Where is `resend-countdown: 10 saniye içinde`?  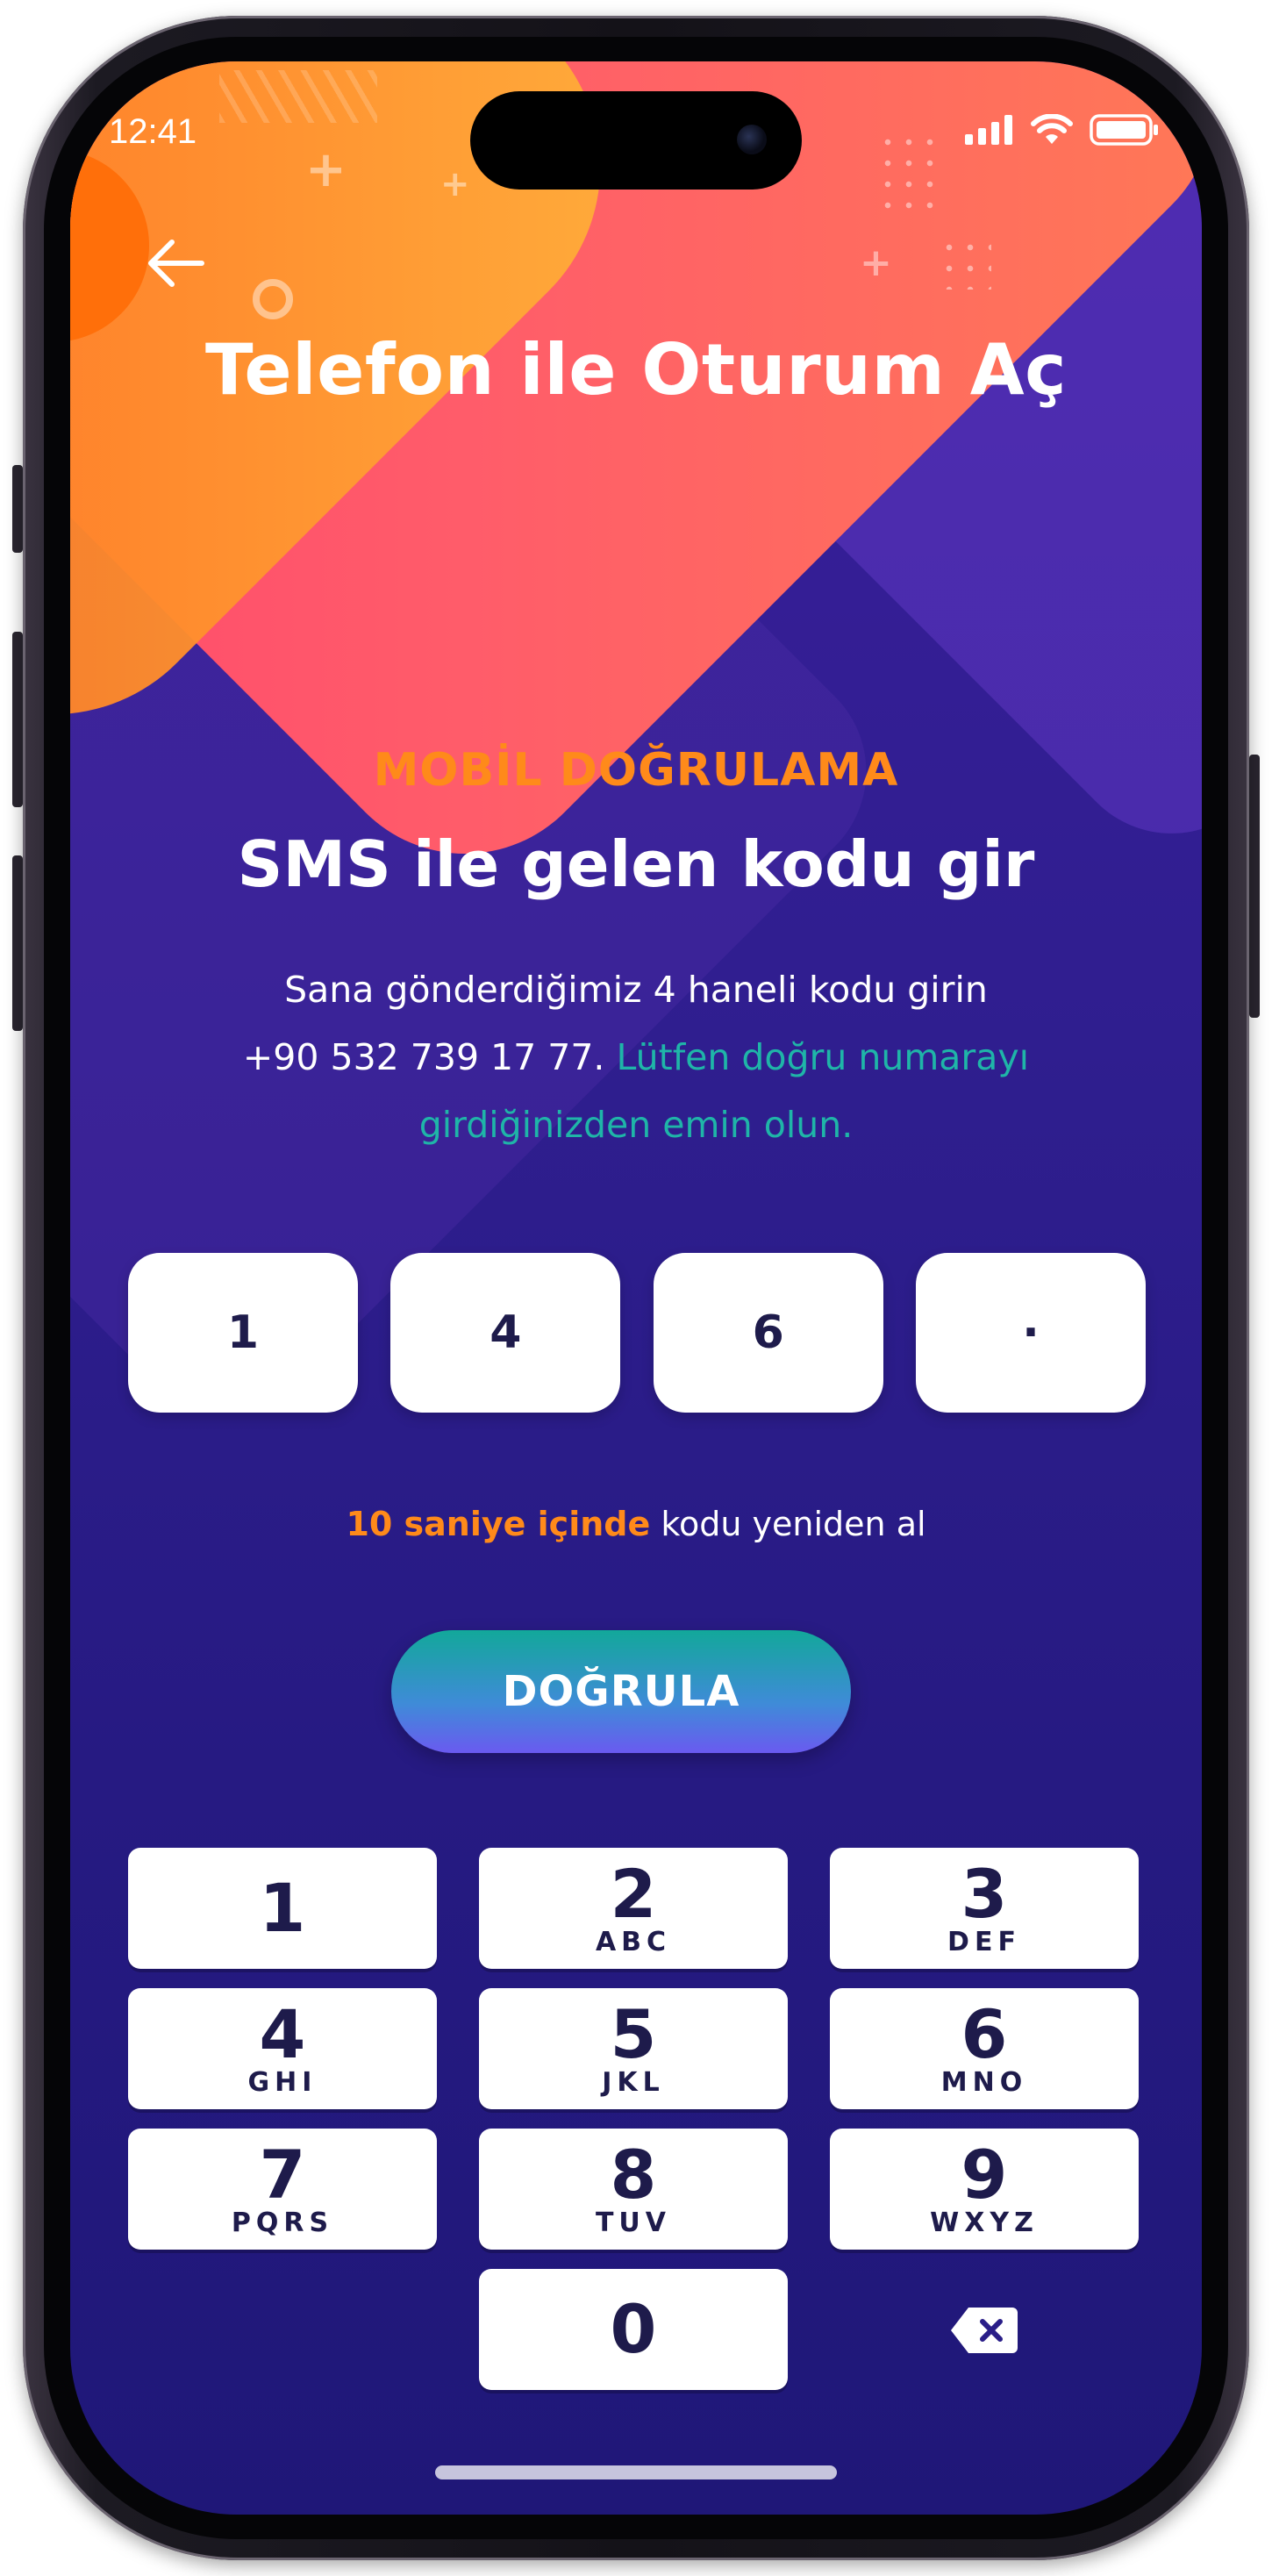 resend-countdown: 10 saniye içinde is located at coordinates (498, 1524).